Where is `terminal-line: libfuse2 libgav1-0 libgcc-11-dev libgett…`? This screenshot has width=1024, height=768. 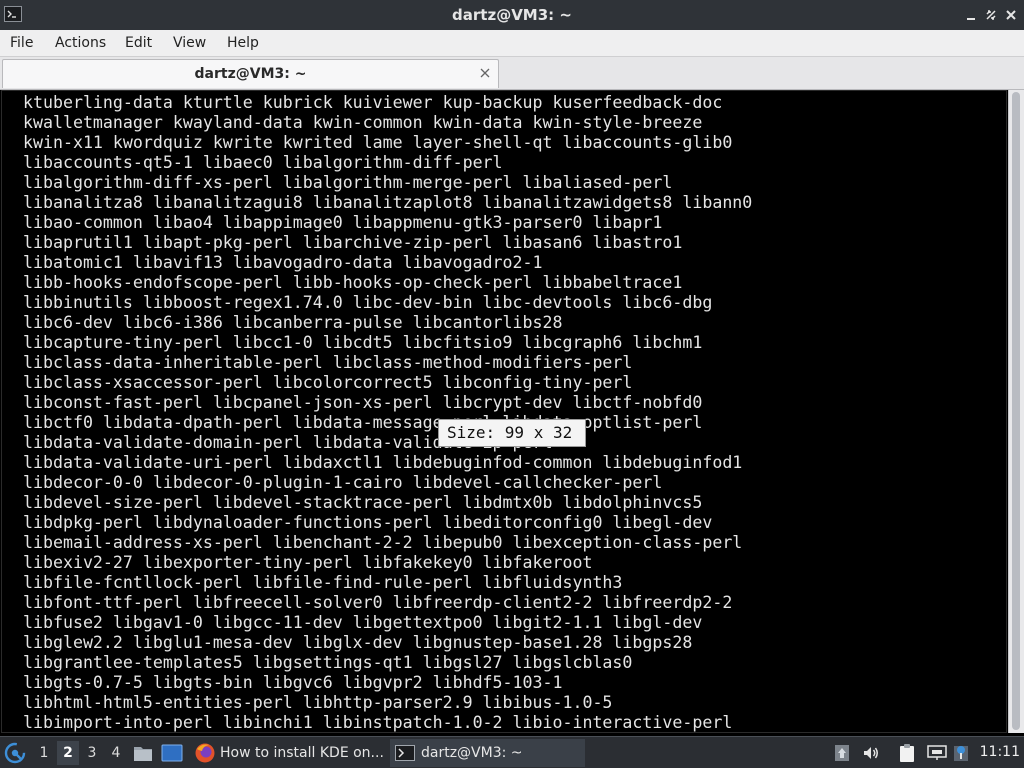
terminal-line: libfuse2 libgav1-0 libgcc-11-dev libgett… is located at coordinates (363, 622).